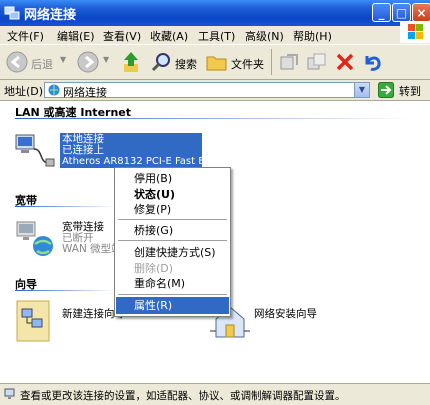  Describe the element at coordinates (401, 12) in the screenshot. I see `maximize-button: □` at that location.